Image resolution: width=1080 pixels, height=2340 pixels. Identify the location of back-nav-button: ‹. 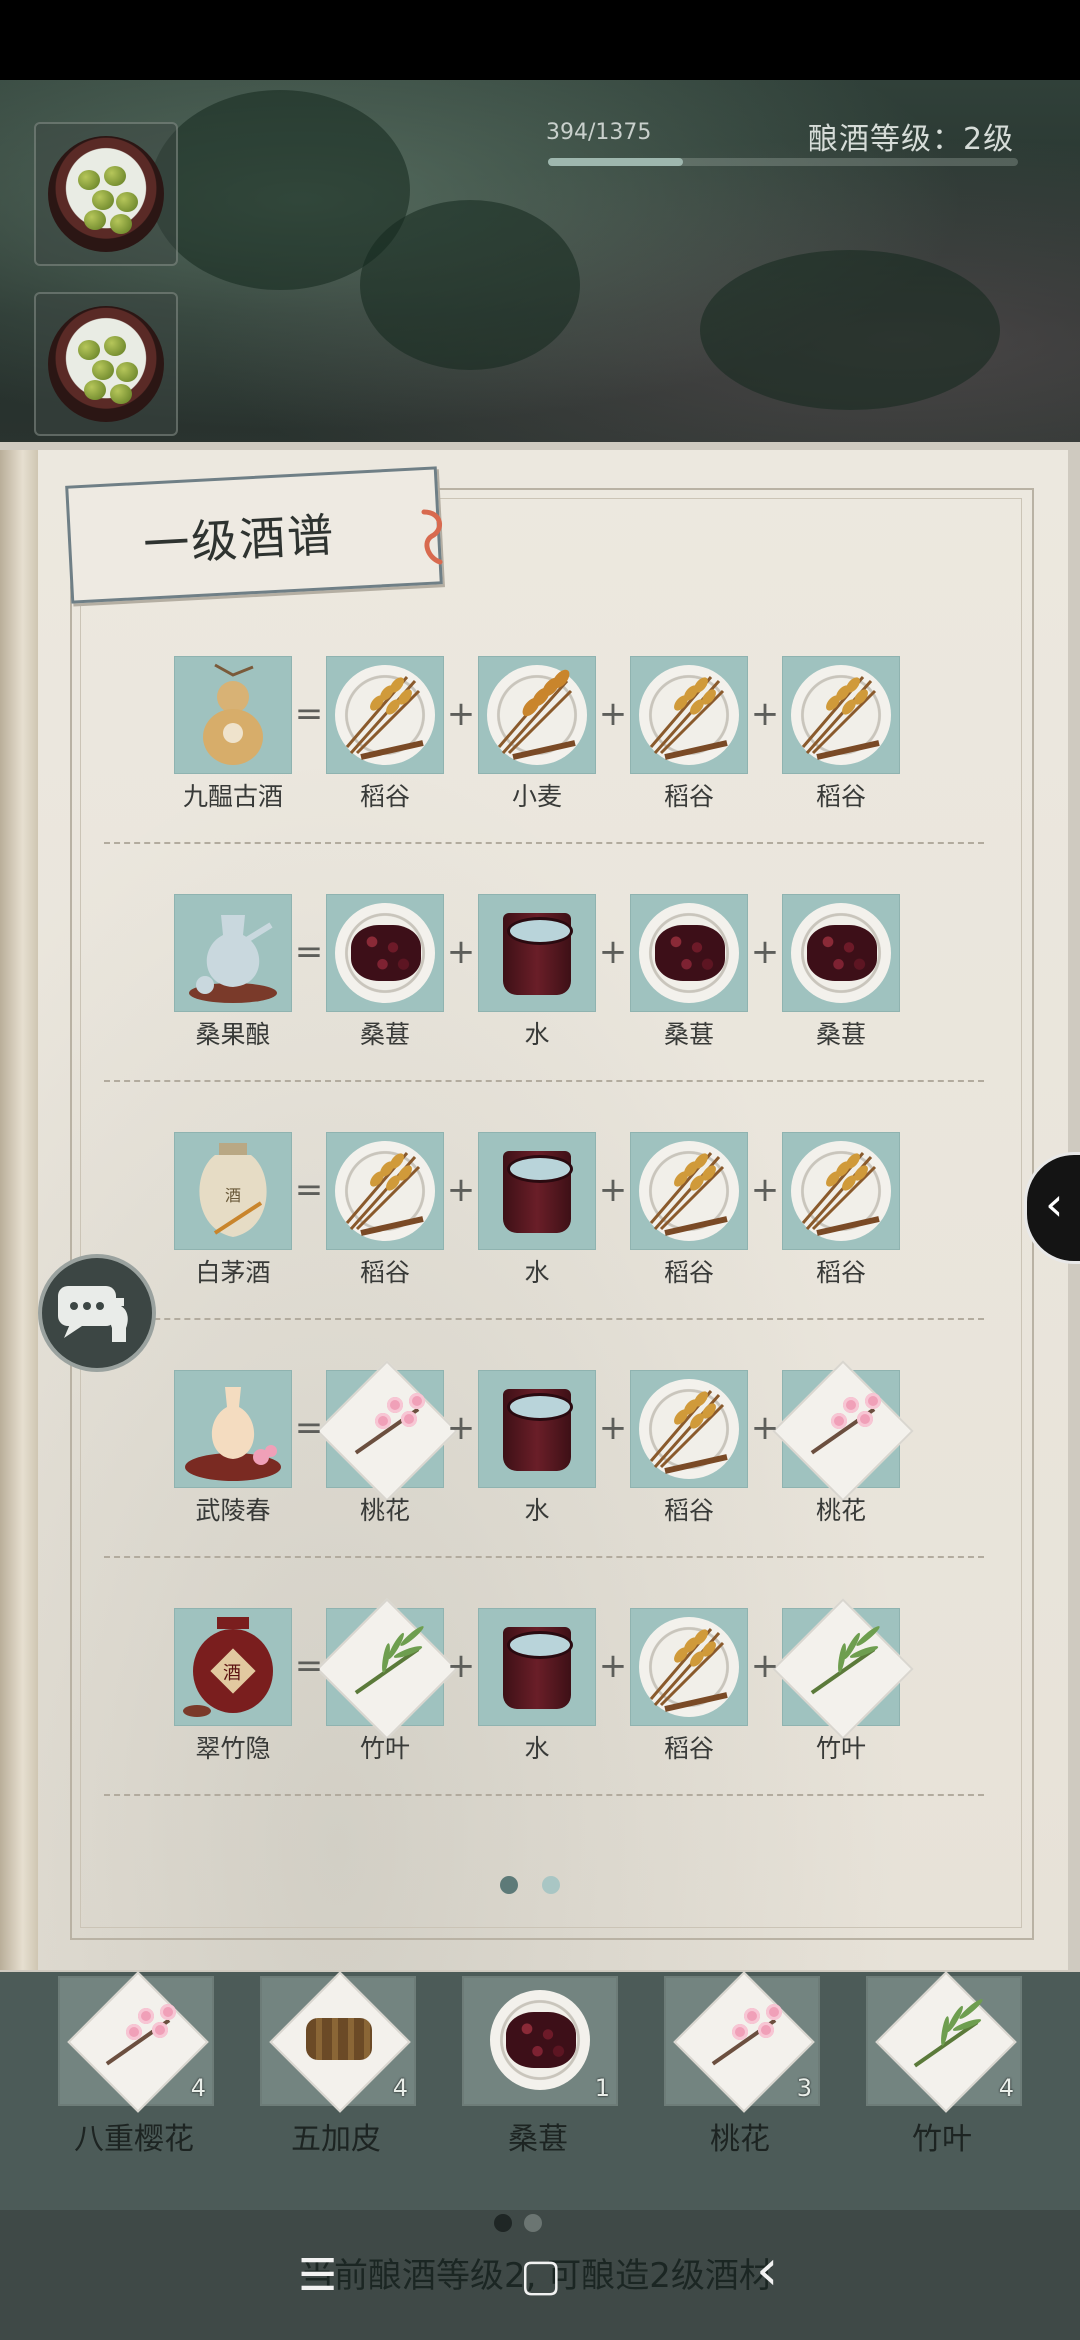
(767, 2270).